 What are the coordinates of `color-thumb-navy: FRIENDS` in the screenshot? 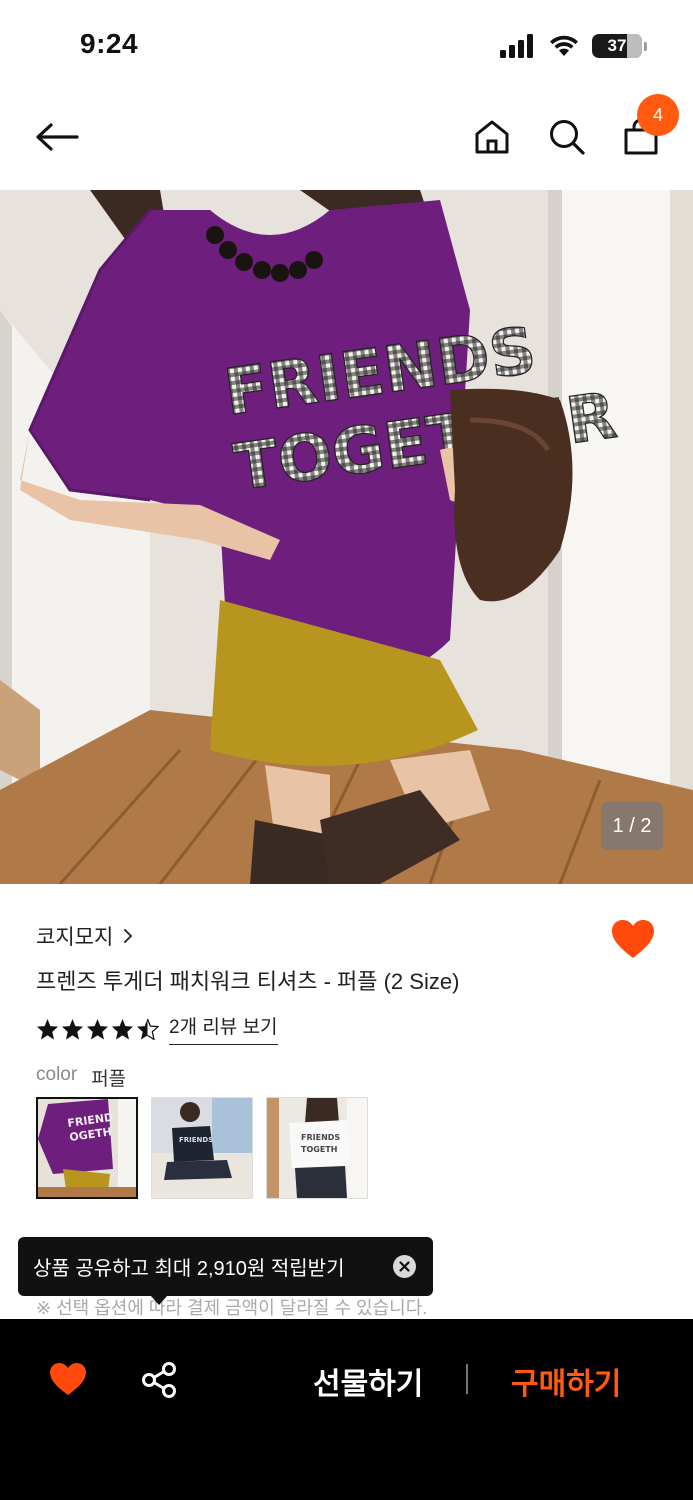 It's located at (202, 1148).